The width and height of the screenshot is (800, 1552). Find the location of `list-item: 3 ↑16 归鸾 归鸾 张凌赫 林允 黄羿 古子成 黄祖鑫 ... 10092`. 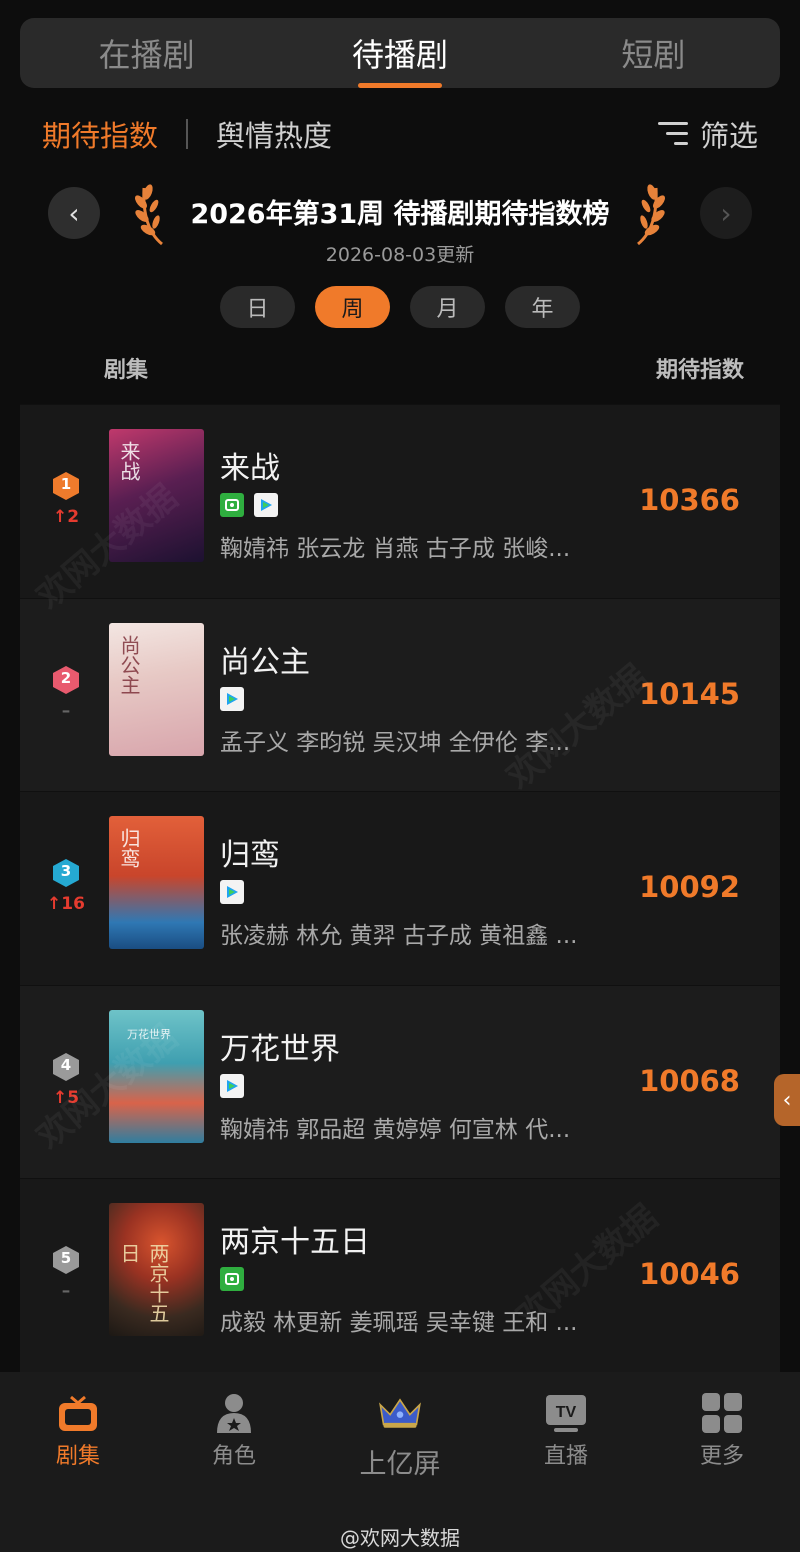

list-item: 3 ↑16 归鸾 归鸾 张凌赫 林允 黄羿 古子成 黄祖鑫 ... 10092 is located at coordinates (400, 888).